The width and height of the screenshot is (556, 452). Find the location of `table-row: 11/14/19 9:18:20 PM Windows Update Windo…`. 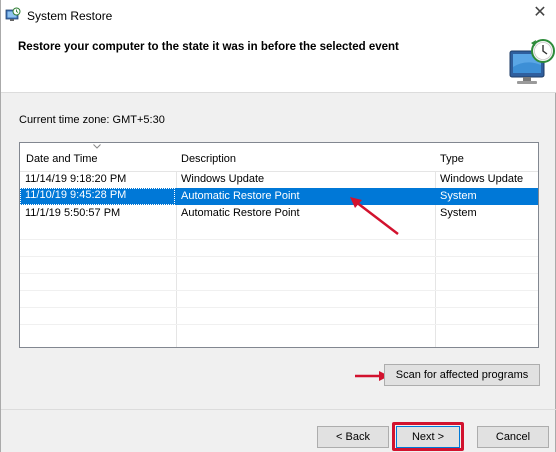

table-row: 11/14/19 9:18:20 PM Windows Update Windo… is located at coordinates (279, 179).